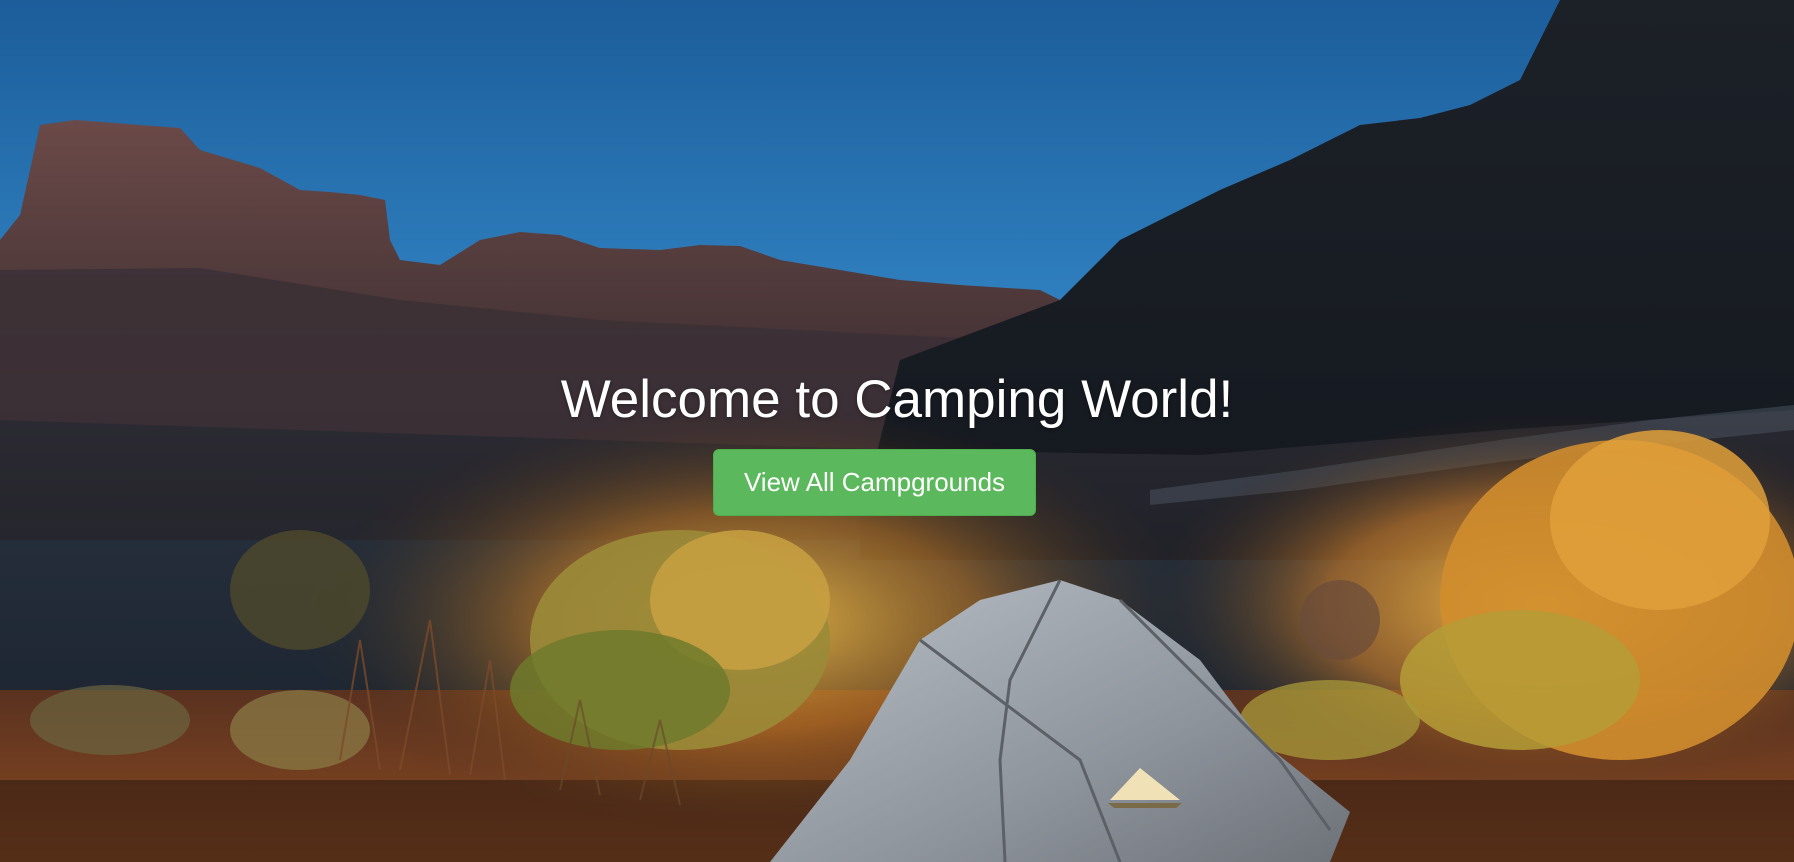 The image size is (1794, 862). What do you see at coordinates (874, 482) in the screenshot?
I see `view-all-campgrounds-button: View All Campgrounds` at bounding box center [874, 482].